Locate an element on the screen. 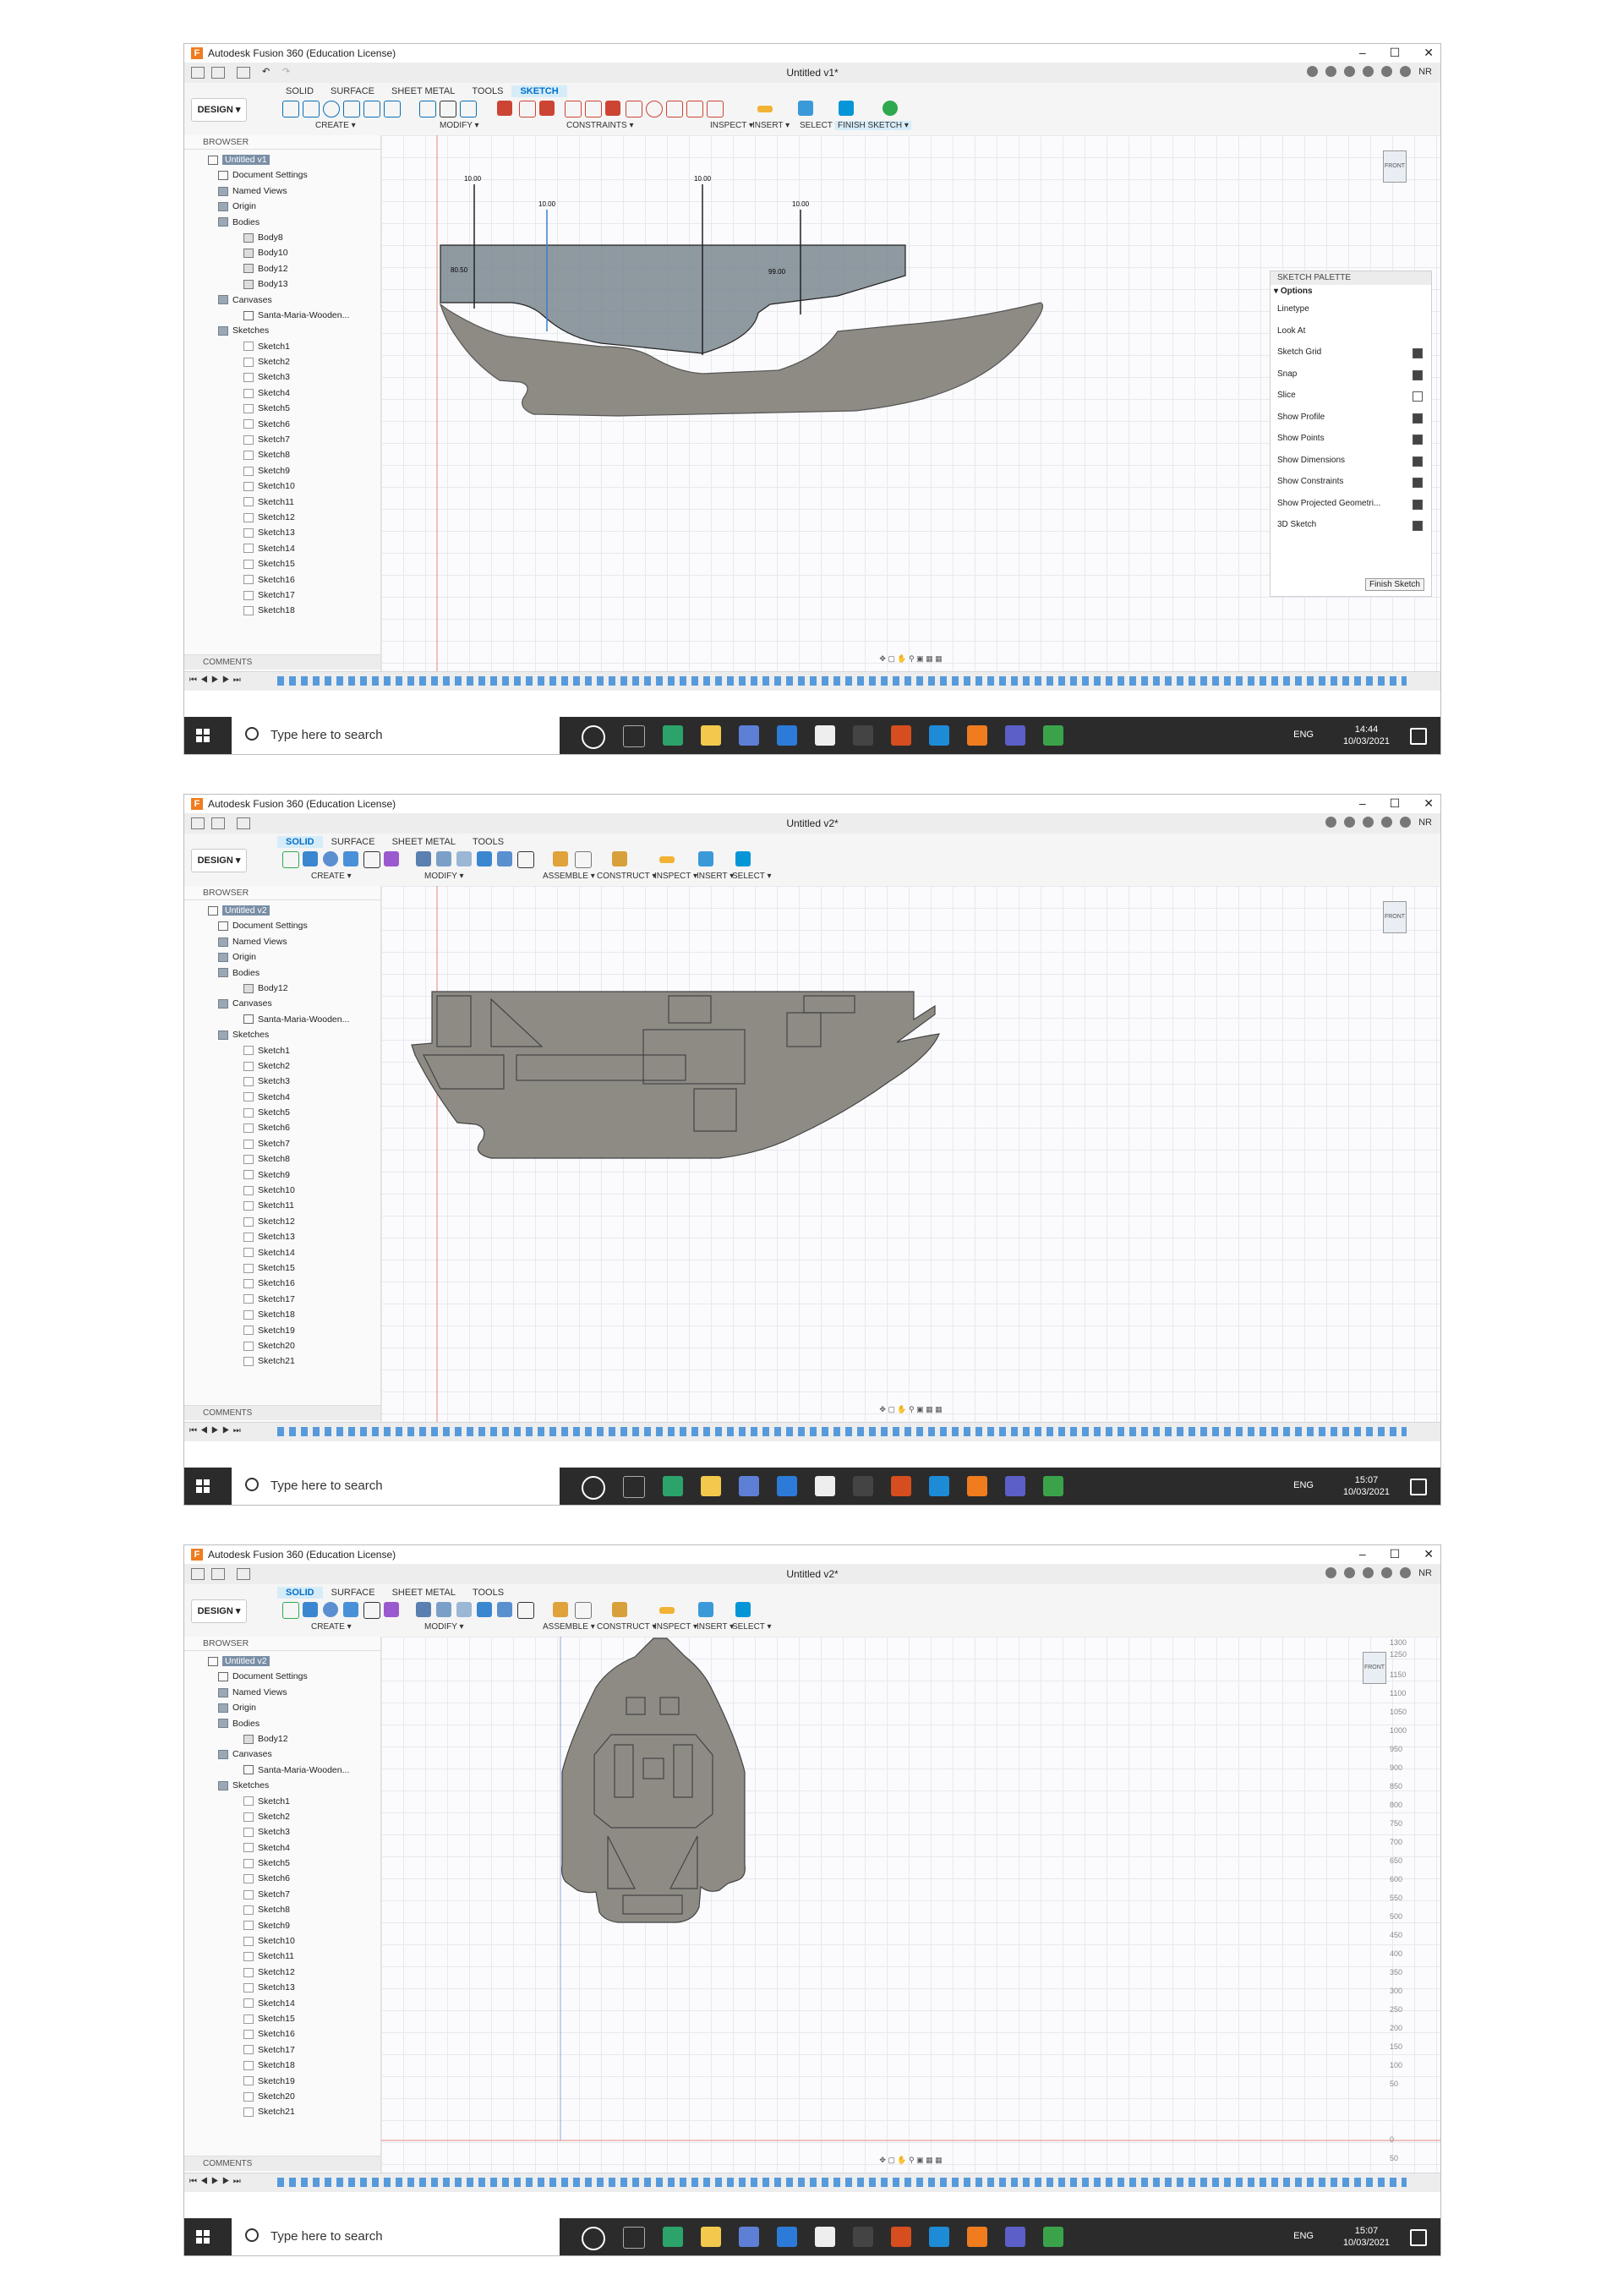  tab-tools: TOOLS is located at coordinates (488, 1593).